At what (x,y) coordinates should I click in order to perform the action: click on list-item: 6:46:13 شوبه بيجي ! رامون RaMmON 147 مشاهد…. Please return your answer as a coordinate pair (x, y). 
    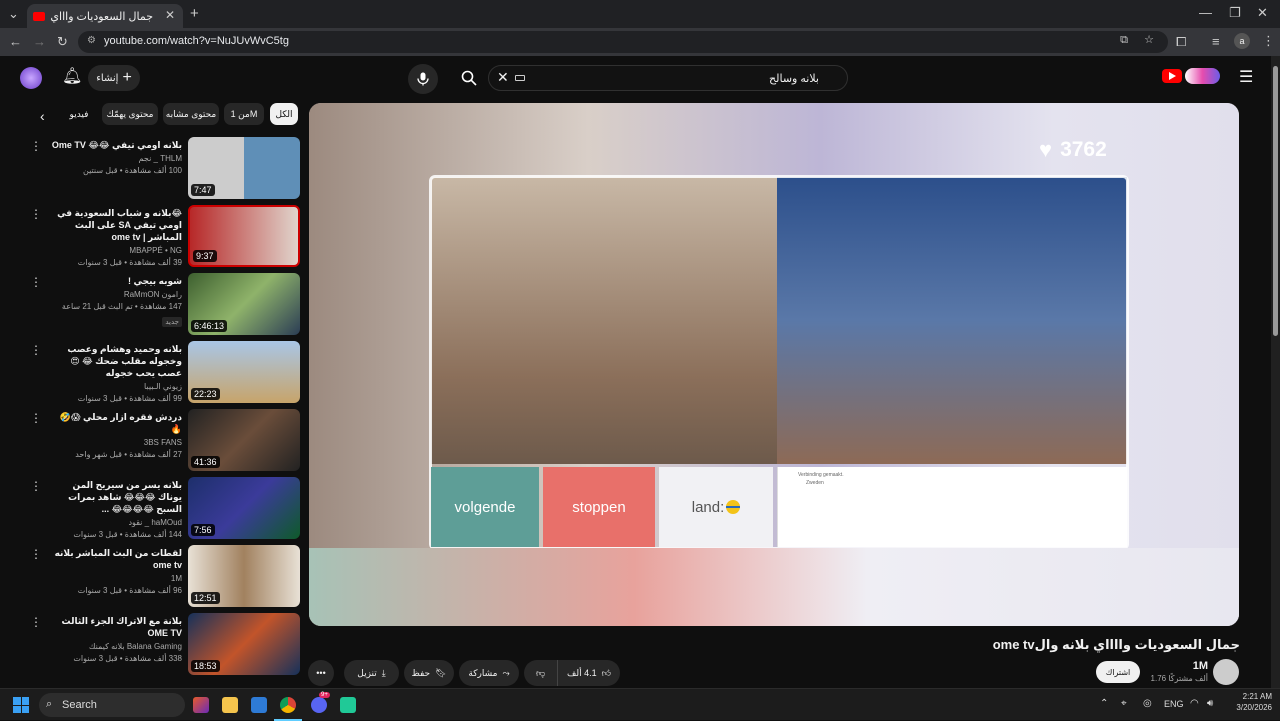
    Looking at the image, I should click on (165, 305).